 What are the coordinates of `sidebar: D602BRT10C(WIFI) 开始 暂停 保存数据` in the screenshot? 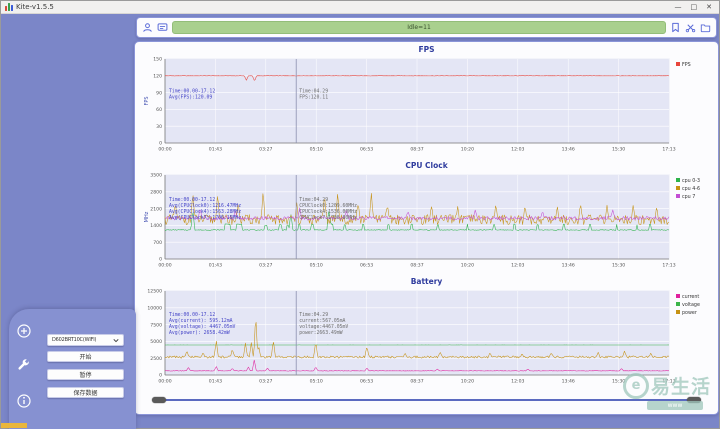 It's located at (72, 369).